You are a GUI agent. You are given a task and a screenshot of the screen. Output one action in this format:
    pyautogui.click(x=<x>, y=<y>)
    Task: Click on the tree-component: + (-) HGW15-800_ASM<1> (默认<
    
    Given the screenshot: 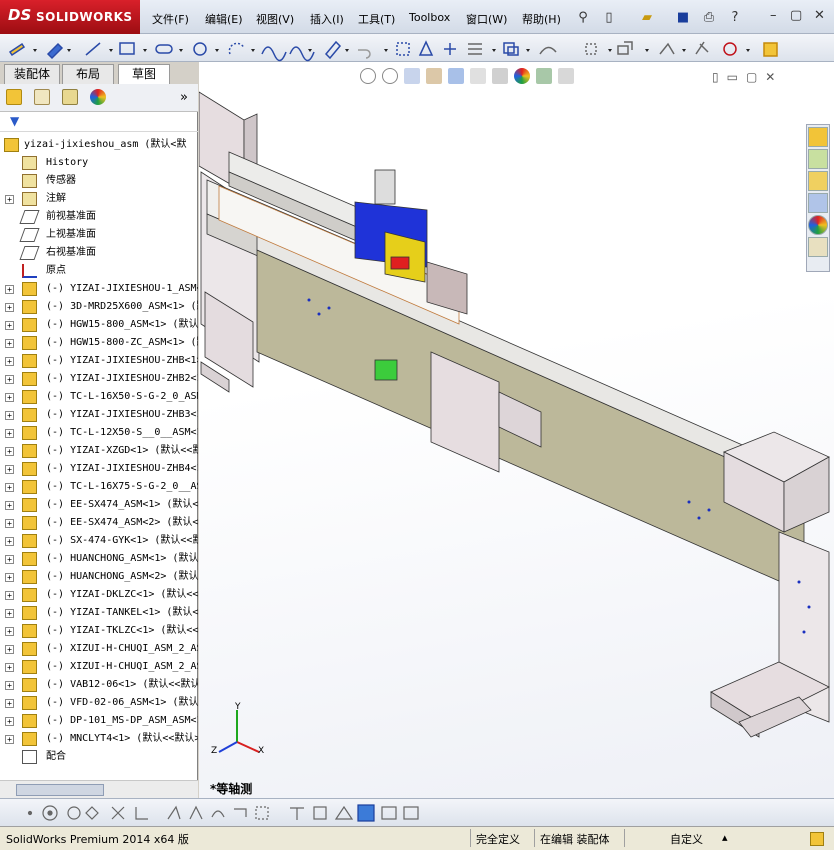 What is the action you would take?
    pyautogui.click(x=99, y=325)
    